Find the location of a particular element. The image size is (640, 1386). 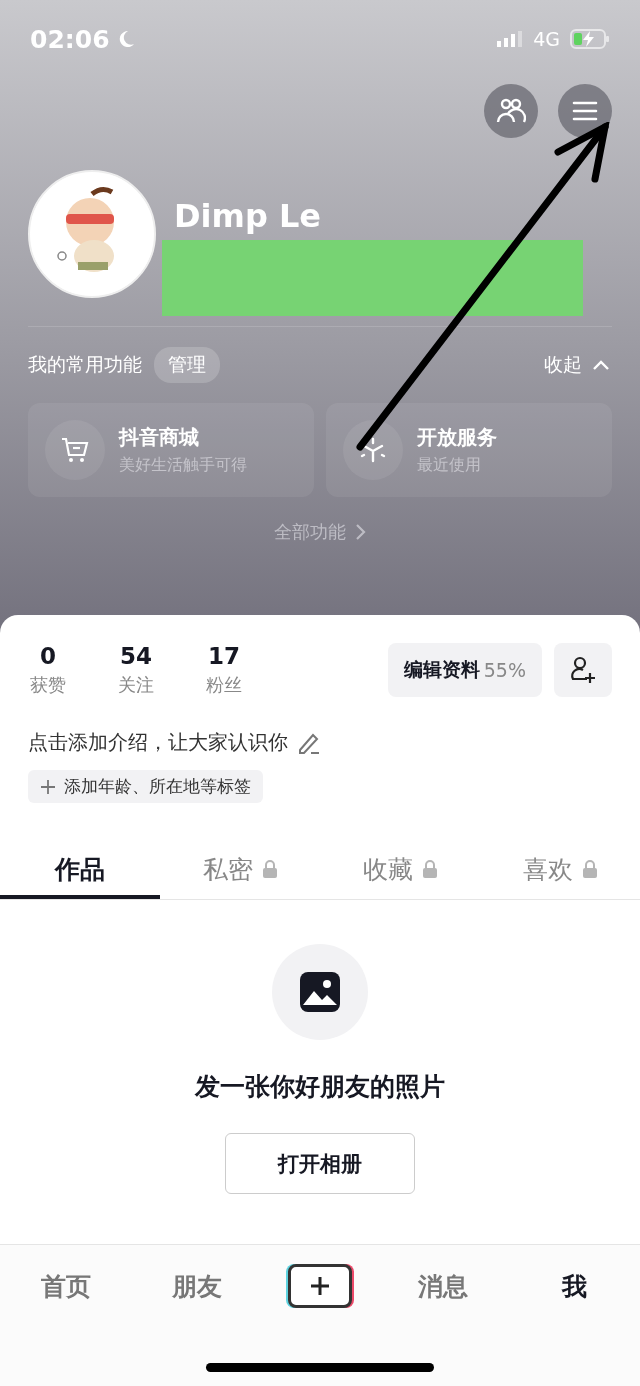

edit-profile-button: 编辑资料 55% is located at coordinates (464, 670).